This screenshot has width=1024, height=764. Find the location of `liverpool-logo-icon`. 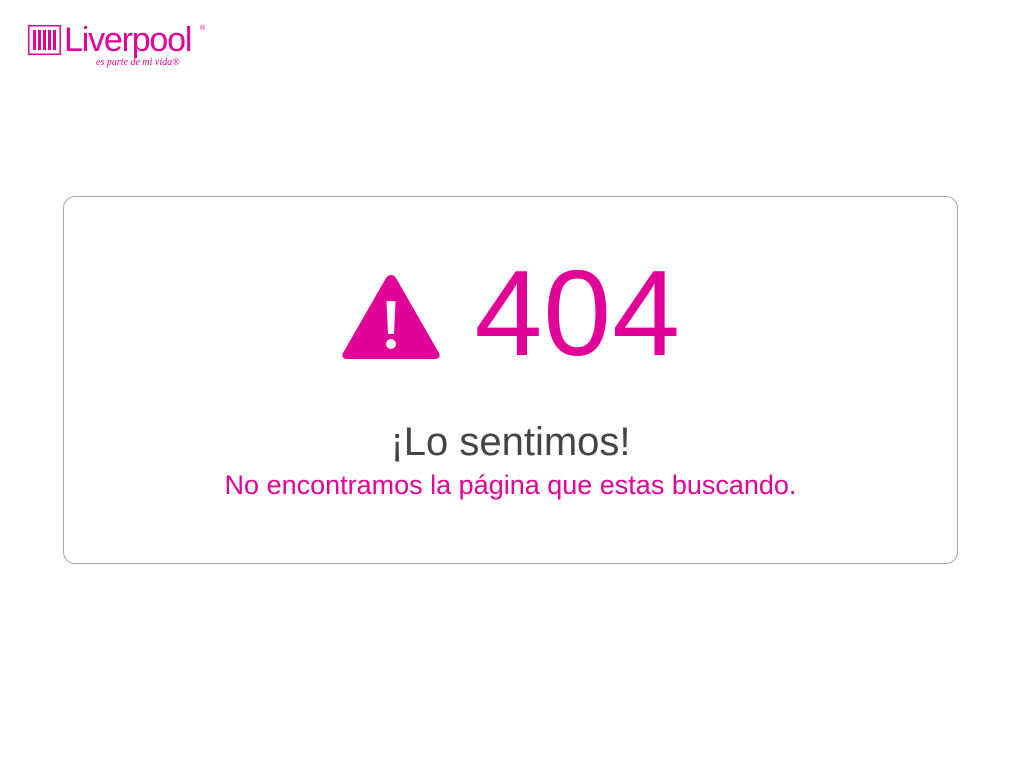

liverpool-logo-icon is located at coordinates (44, 40).